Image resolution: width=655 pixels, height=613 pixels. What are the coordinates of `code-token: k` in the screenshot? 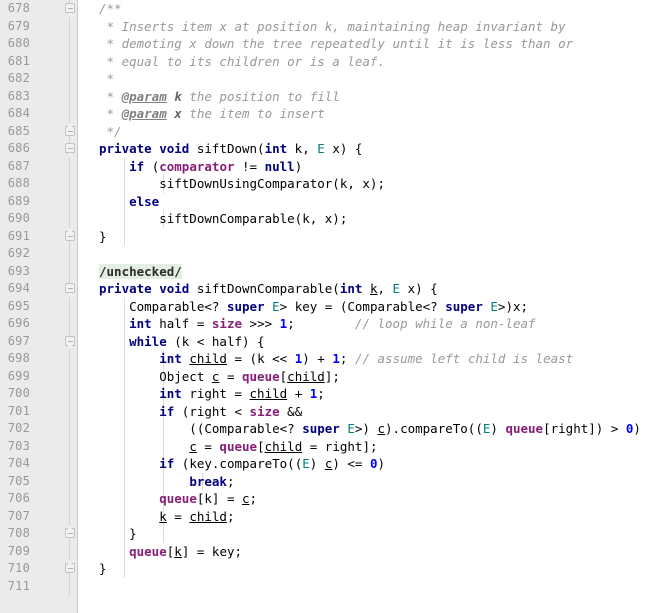 It's located at (178, 96).